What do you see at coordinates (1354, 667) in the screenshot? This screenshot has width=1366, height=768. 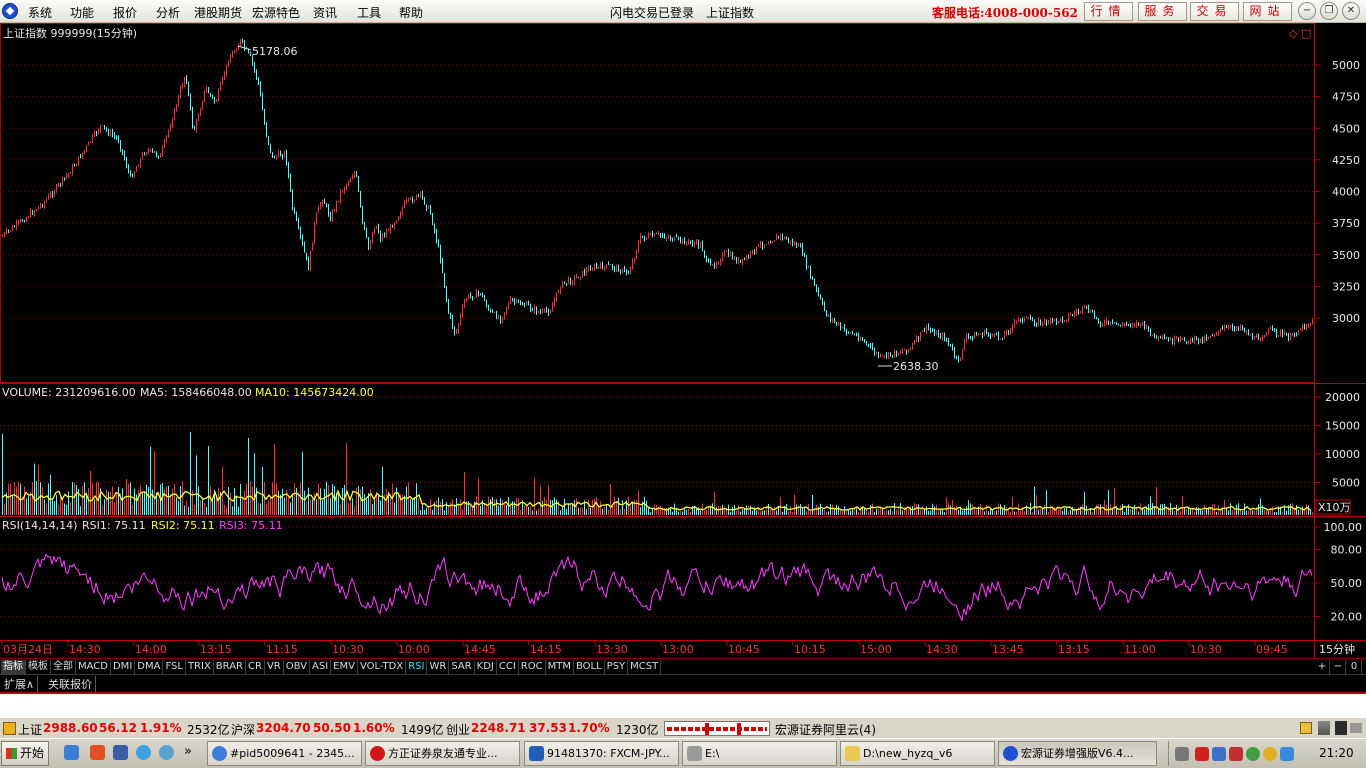 I see `reset-button: 0` at bounding box center [1354, 667].